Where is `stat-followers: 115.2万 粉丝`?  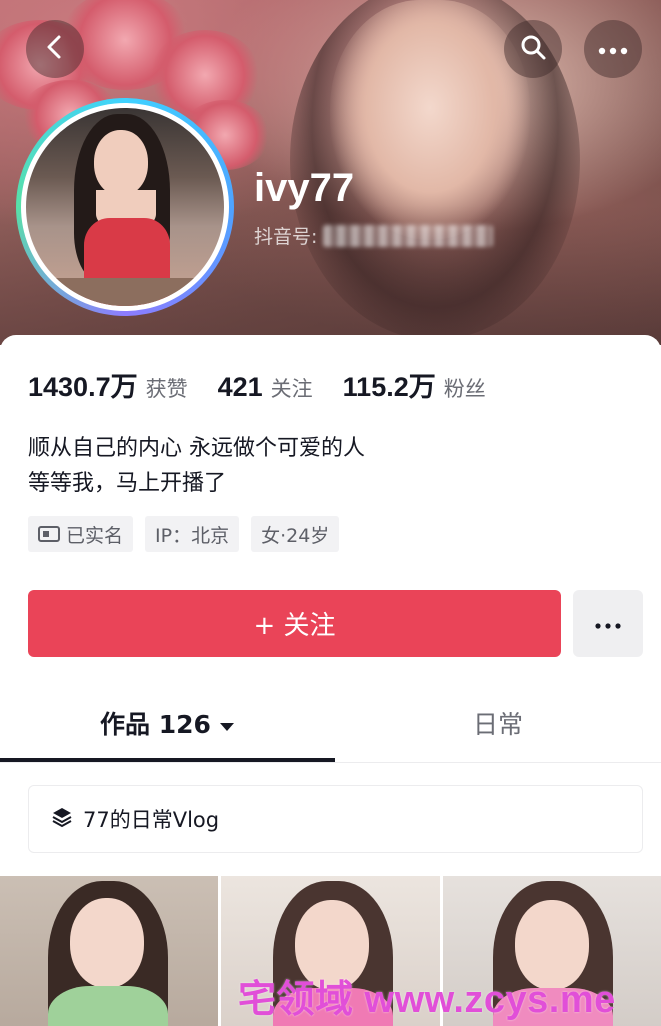
stat-followers: 115.2万 粉丝 is located at coordinates (414, 384).